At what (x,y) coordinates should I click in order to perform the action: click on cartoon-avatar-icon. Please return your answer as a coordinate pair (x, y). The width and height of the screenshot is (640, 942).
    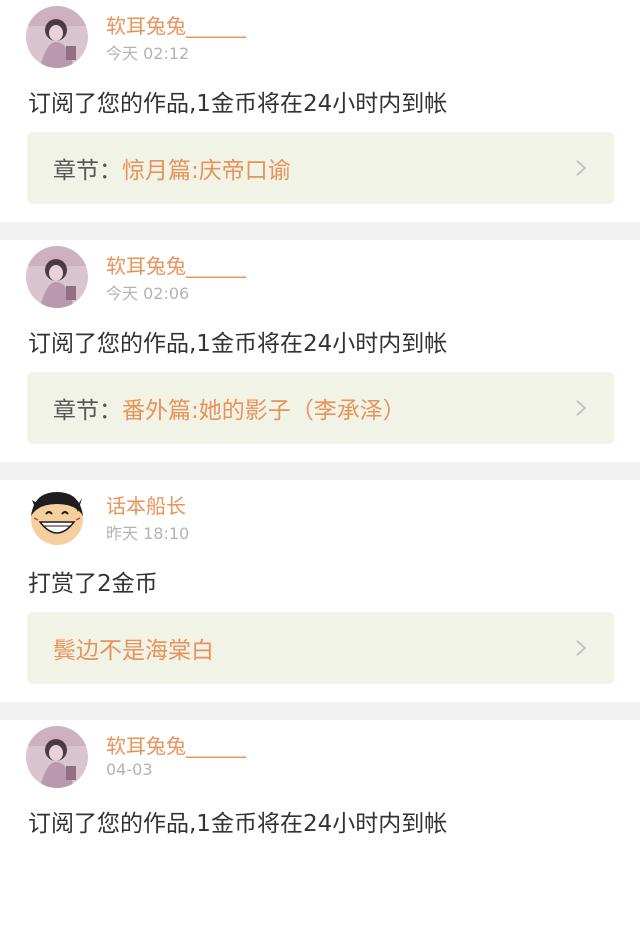
    Looking at the image, I should click on (57, 517).